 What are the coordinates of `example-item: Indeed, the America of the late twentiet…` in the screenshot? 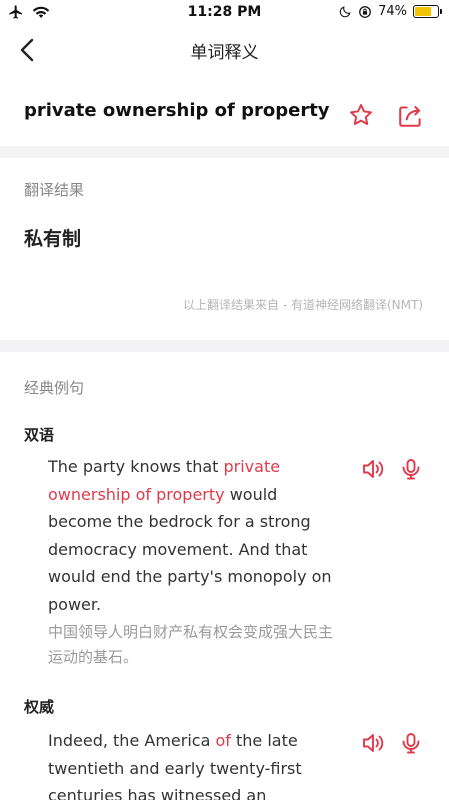 It's located at (196, 763).